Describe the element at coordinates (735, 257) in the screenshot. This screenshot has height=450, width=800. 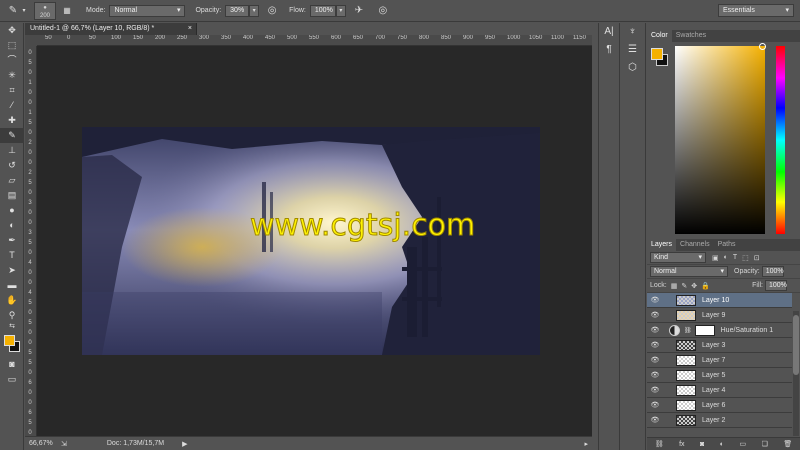
I see `filter-type-icon: T` at that location.